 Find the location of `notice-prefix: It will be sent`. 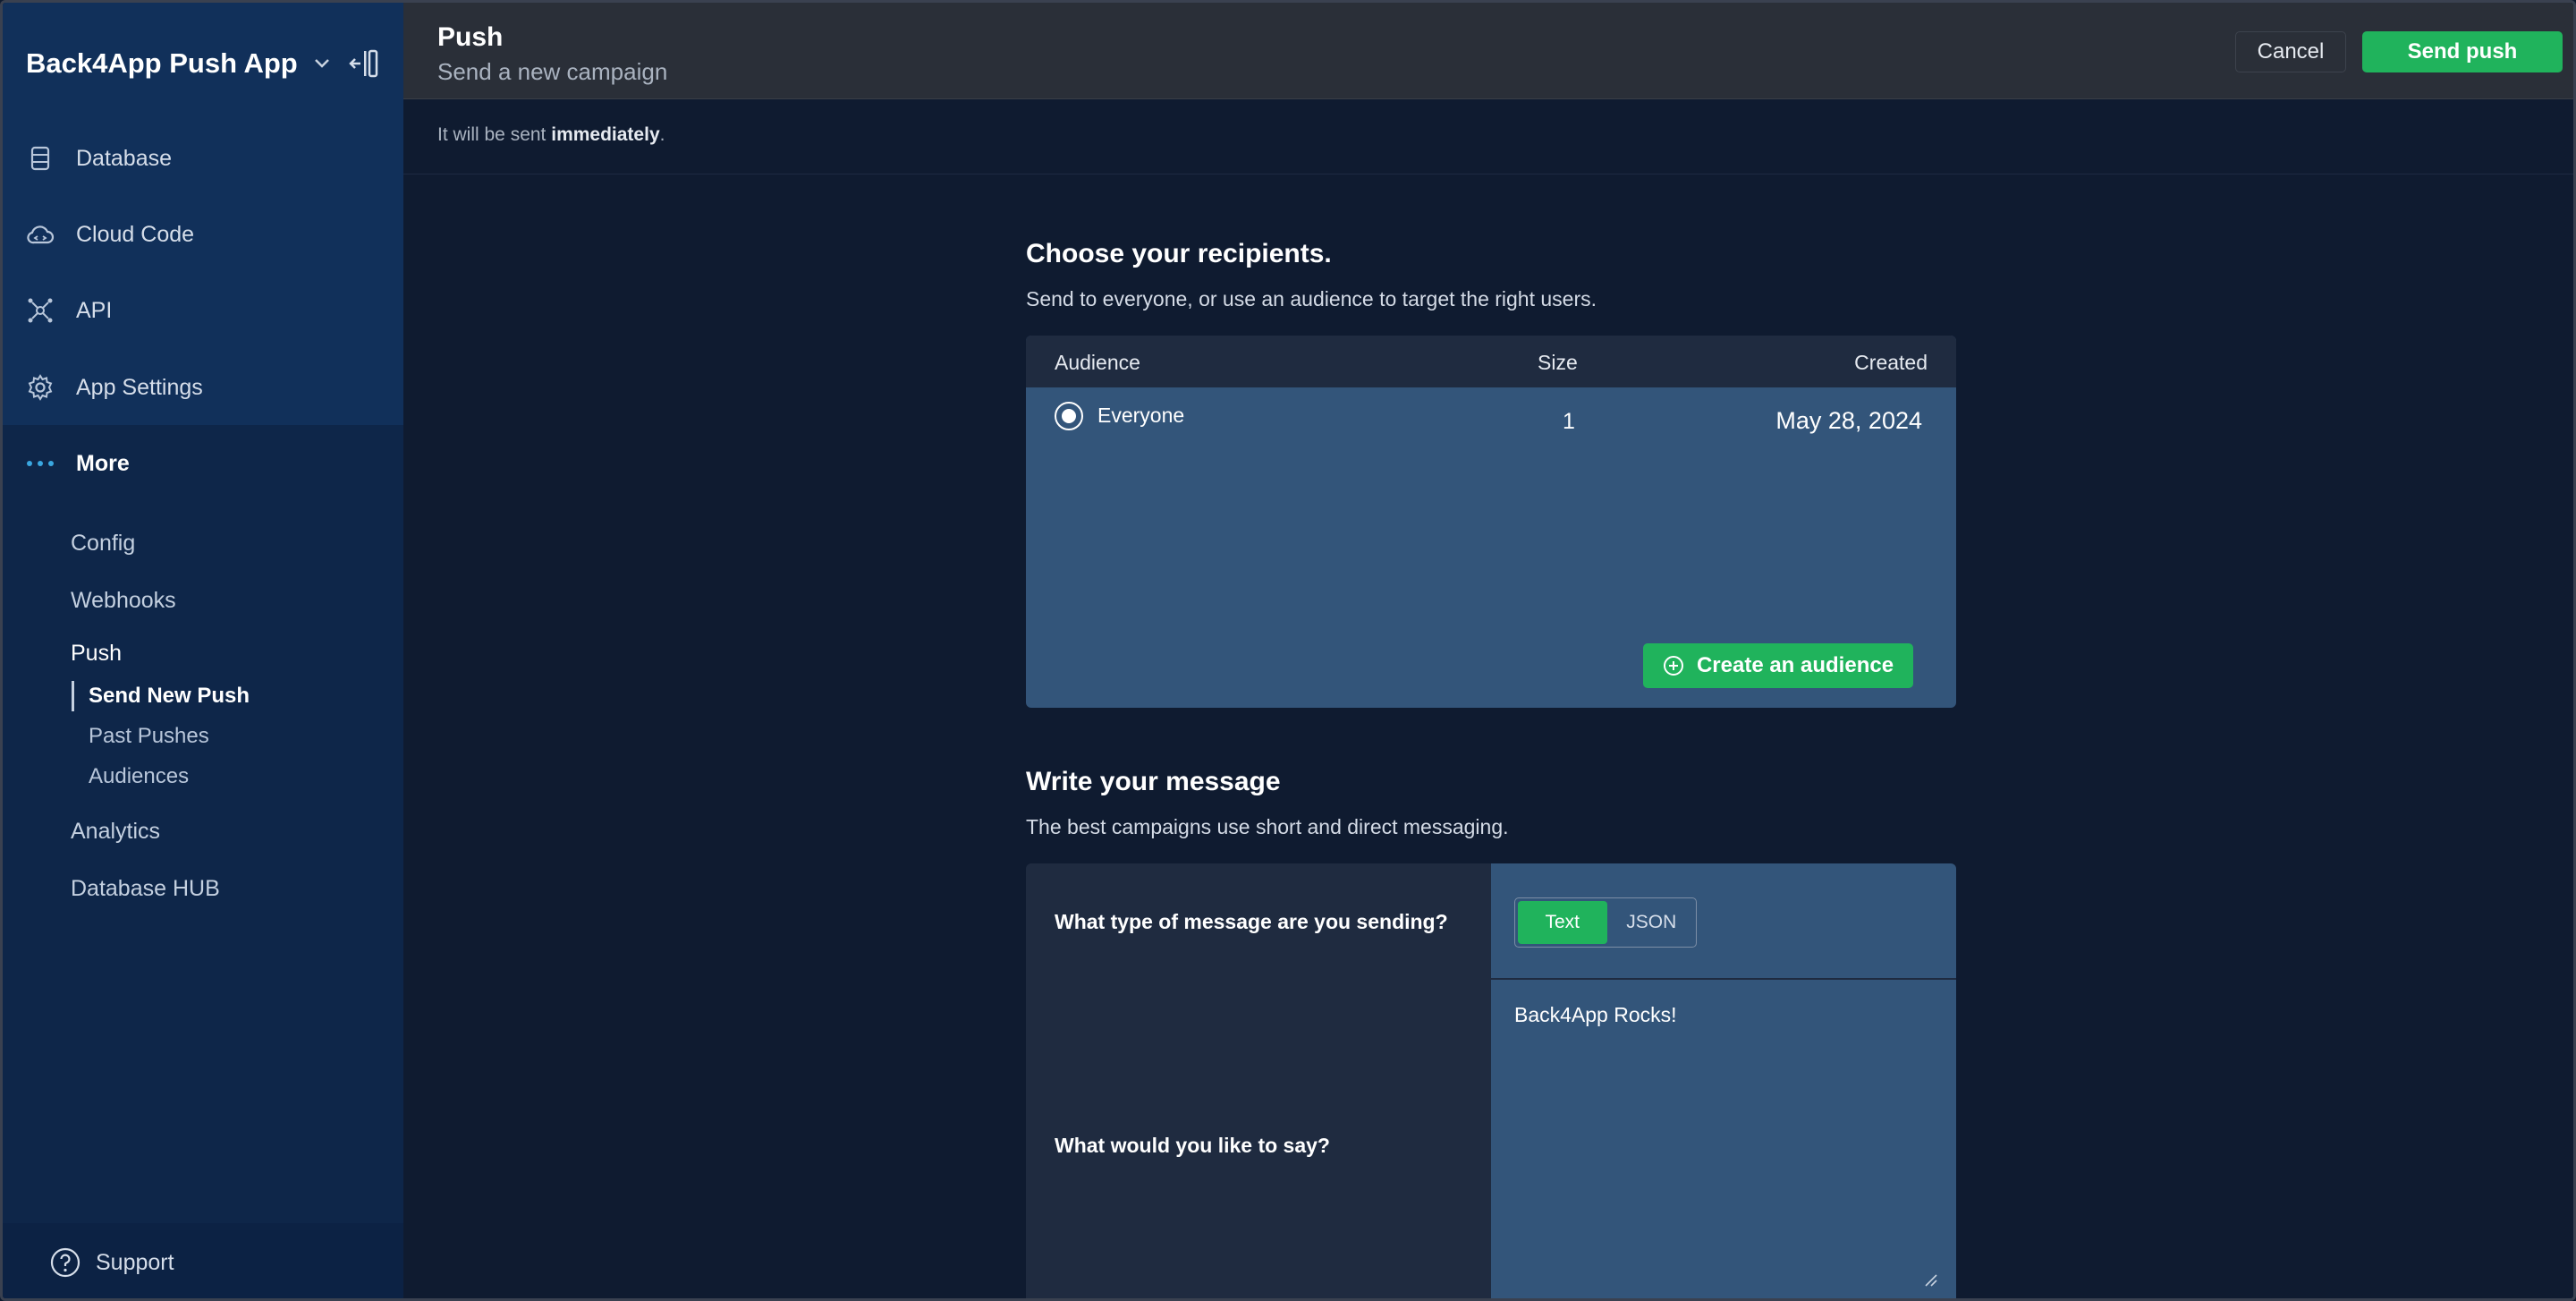

notice-prefix: It will be sent is located at coordinates (494, 134).